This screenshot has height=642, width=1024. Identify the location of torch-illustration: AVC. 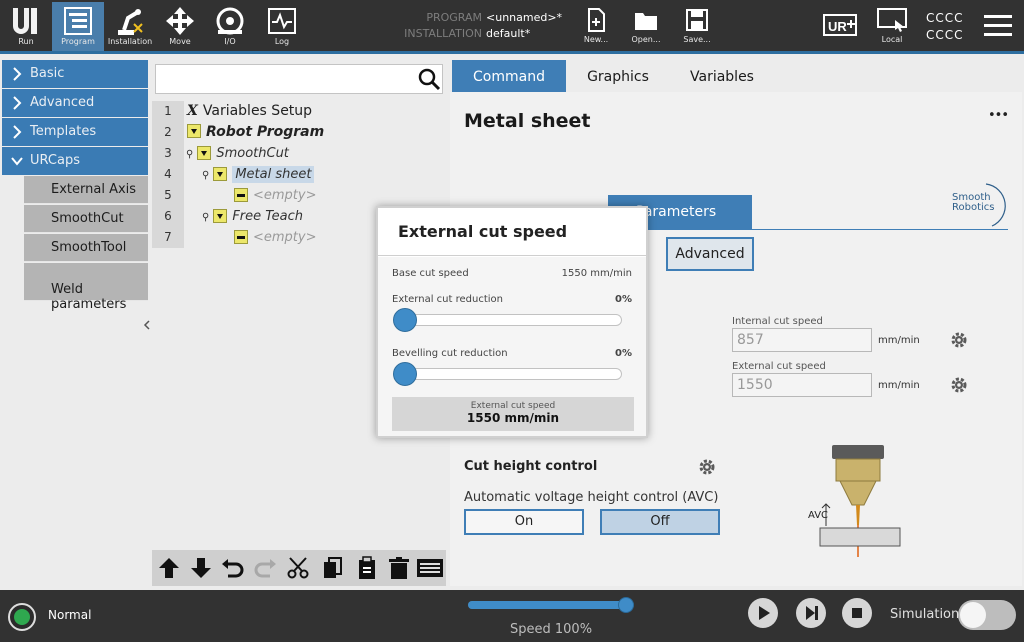
(859, 502).